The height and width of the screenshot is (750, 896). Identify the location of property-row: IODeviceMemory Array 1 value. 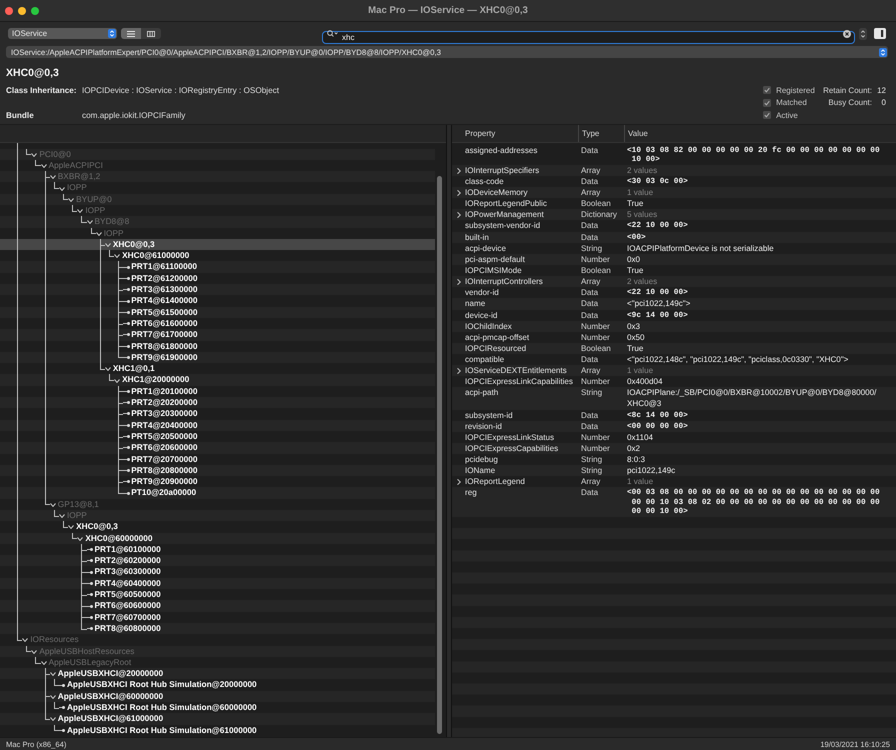
(674, 192).